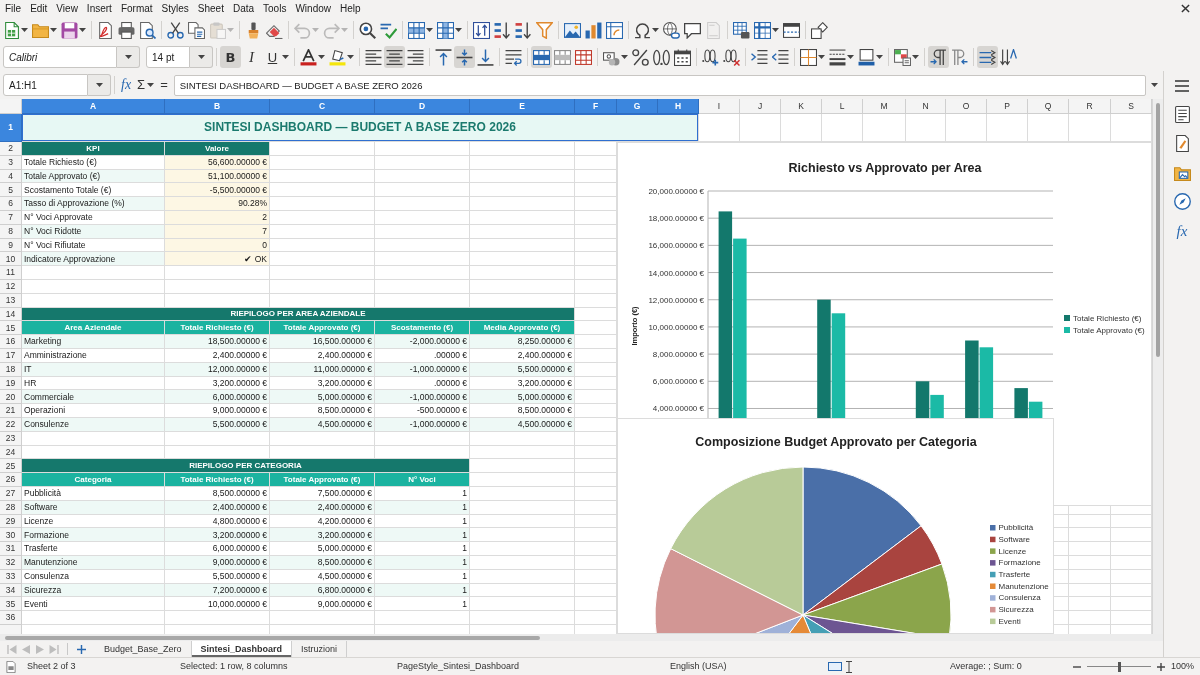 The width and height of the screenshot is (1200, 675). What do you see at coordinates (422, 535) in the screenshot?
I see `table-cell: 1` at bounding box center [422, 535].